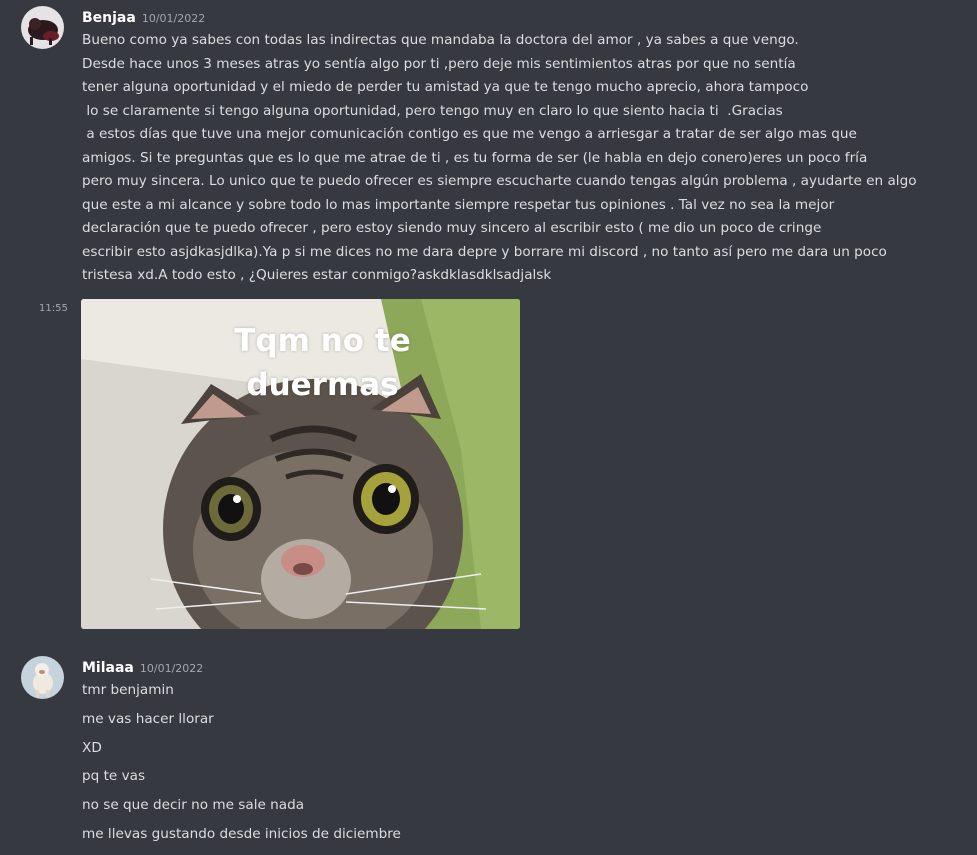 This screenshot has height=855, width=977. What do you see at coordinates (322, 341) in the screenshot?
I see `meme-caption-line: Tqm no te` at bounding box center [322, 341].